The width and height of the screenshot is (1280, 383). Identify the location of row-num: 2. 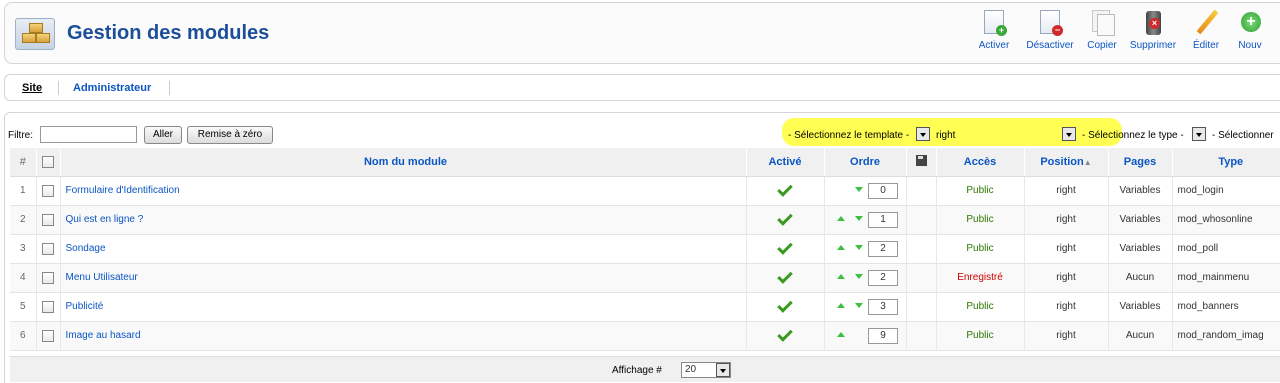
(23, 220).